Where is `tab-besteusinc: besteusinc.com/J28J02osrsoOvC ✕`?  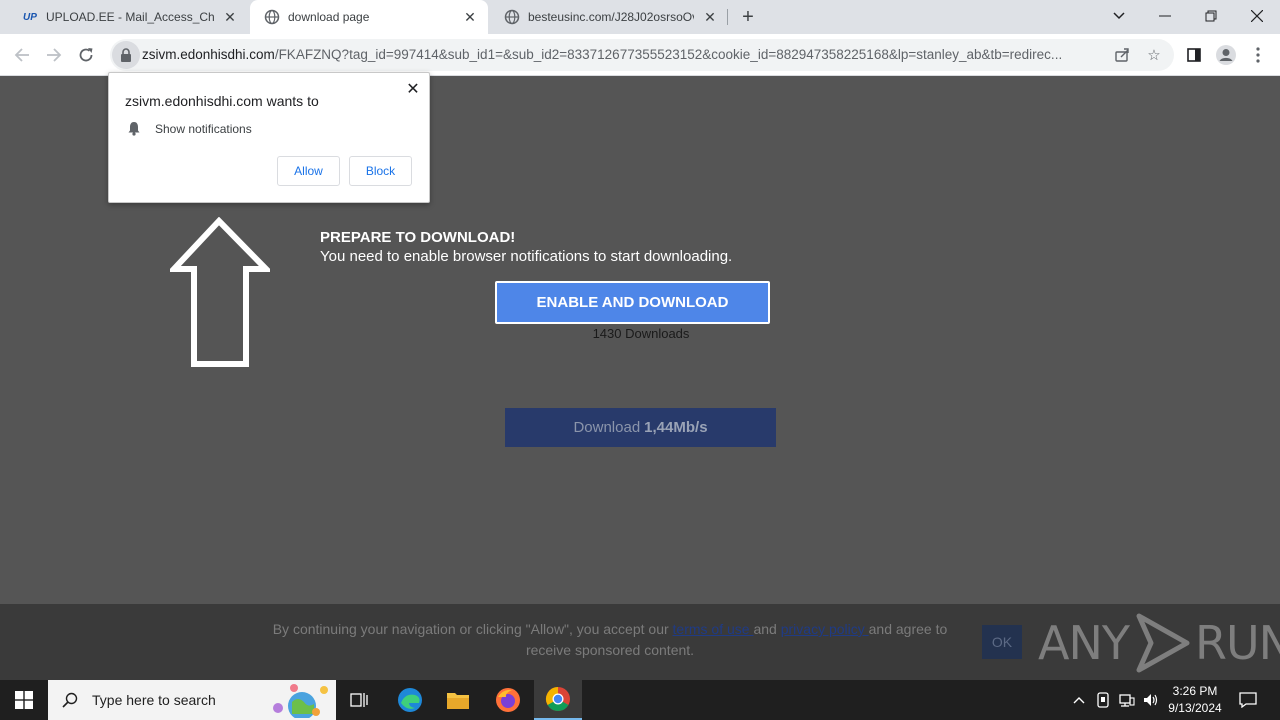 tab-besteusinc: besteusinc.com/J28J02osrsoOvC ✕ is located at coordinates (609, 17).